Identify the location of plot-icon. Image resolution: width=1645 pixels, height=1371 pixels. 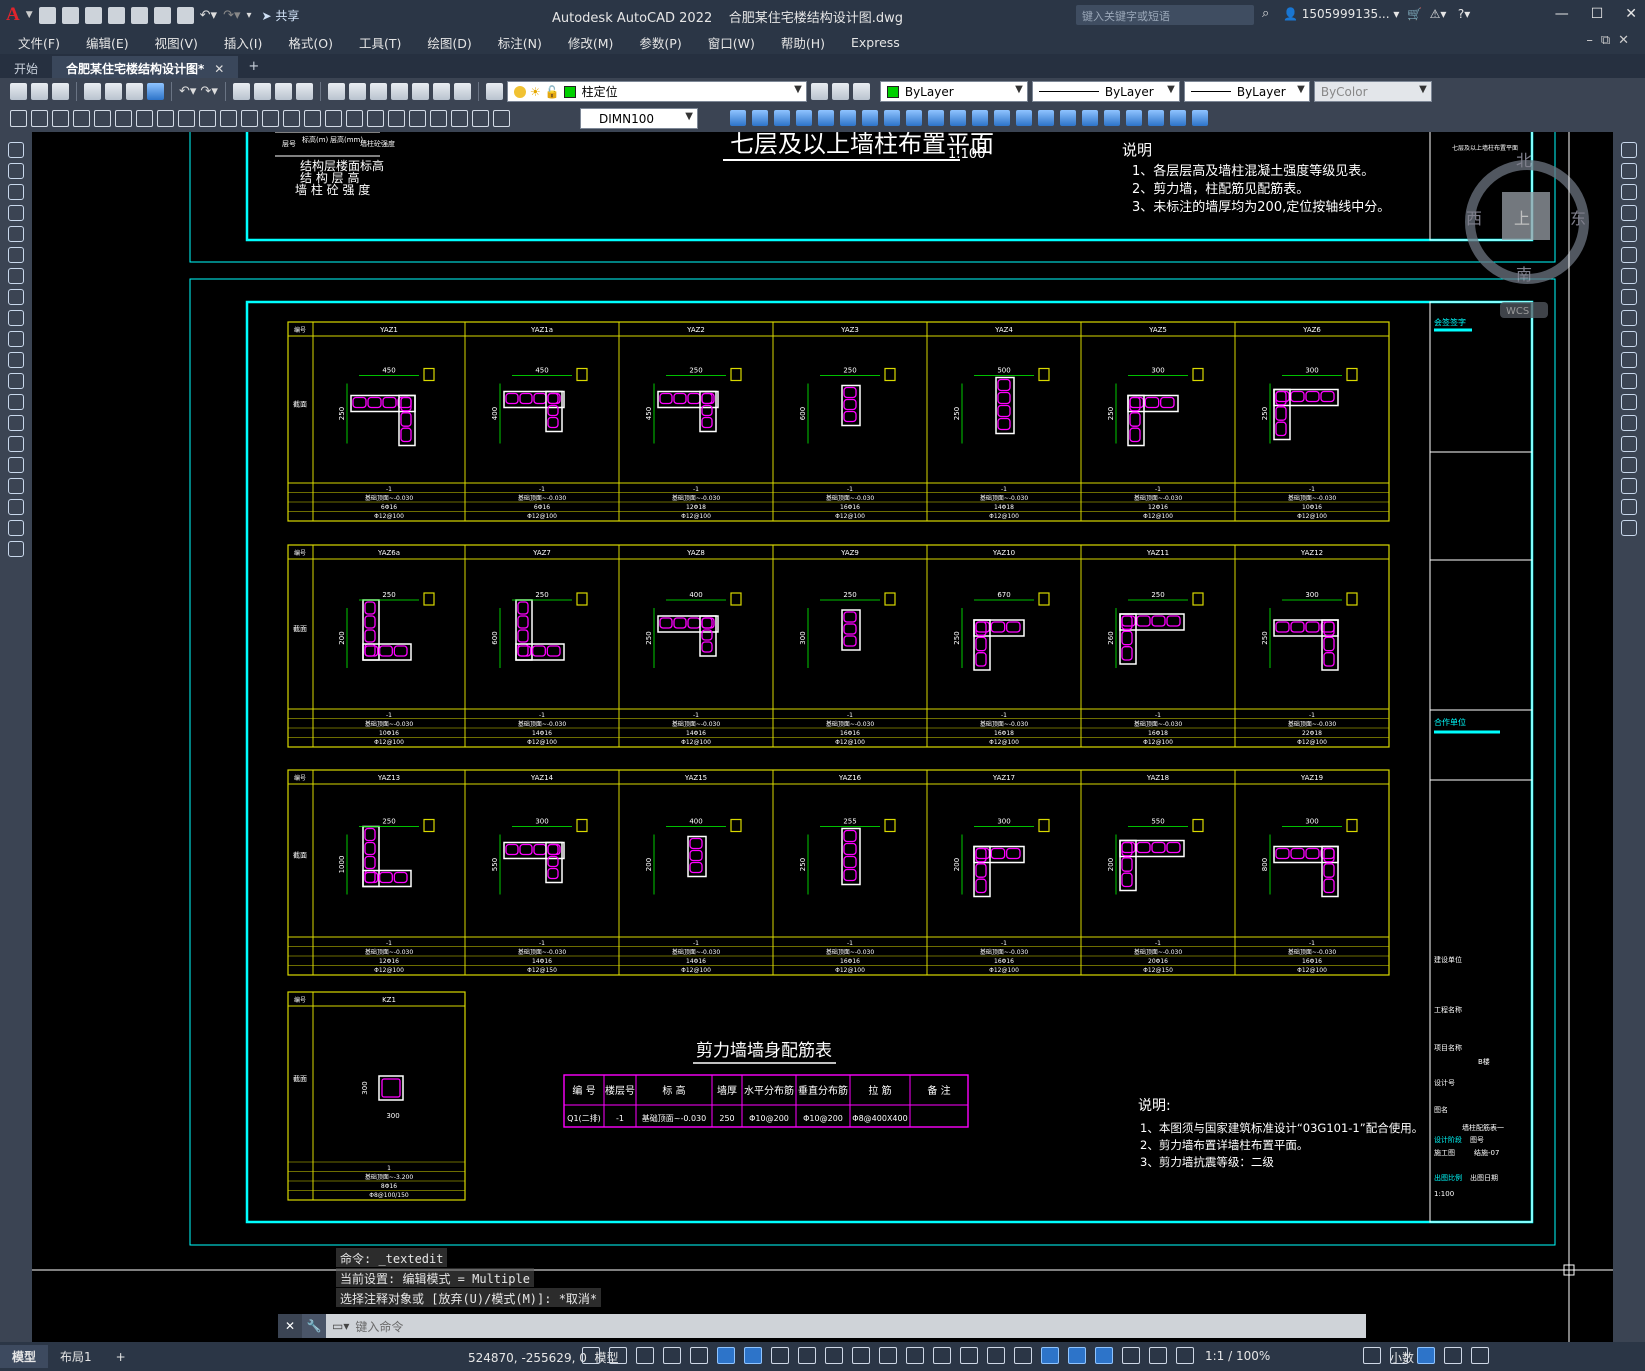
(185, 15).